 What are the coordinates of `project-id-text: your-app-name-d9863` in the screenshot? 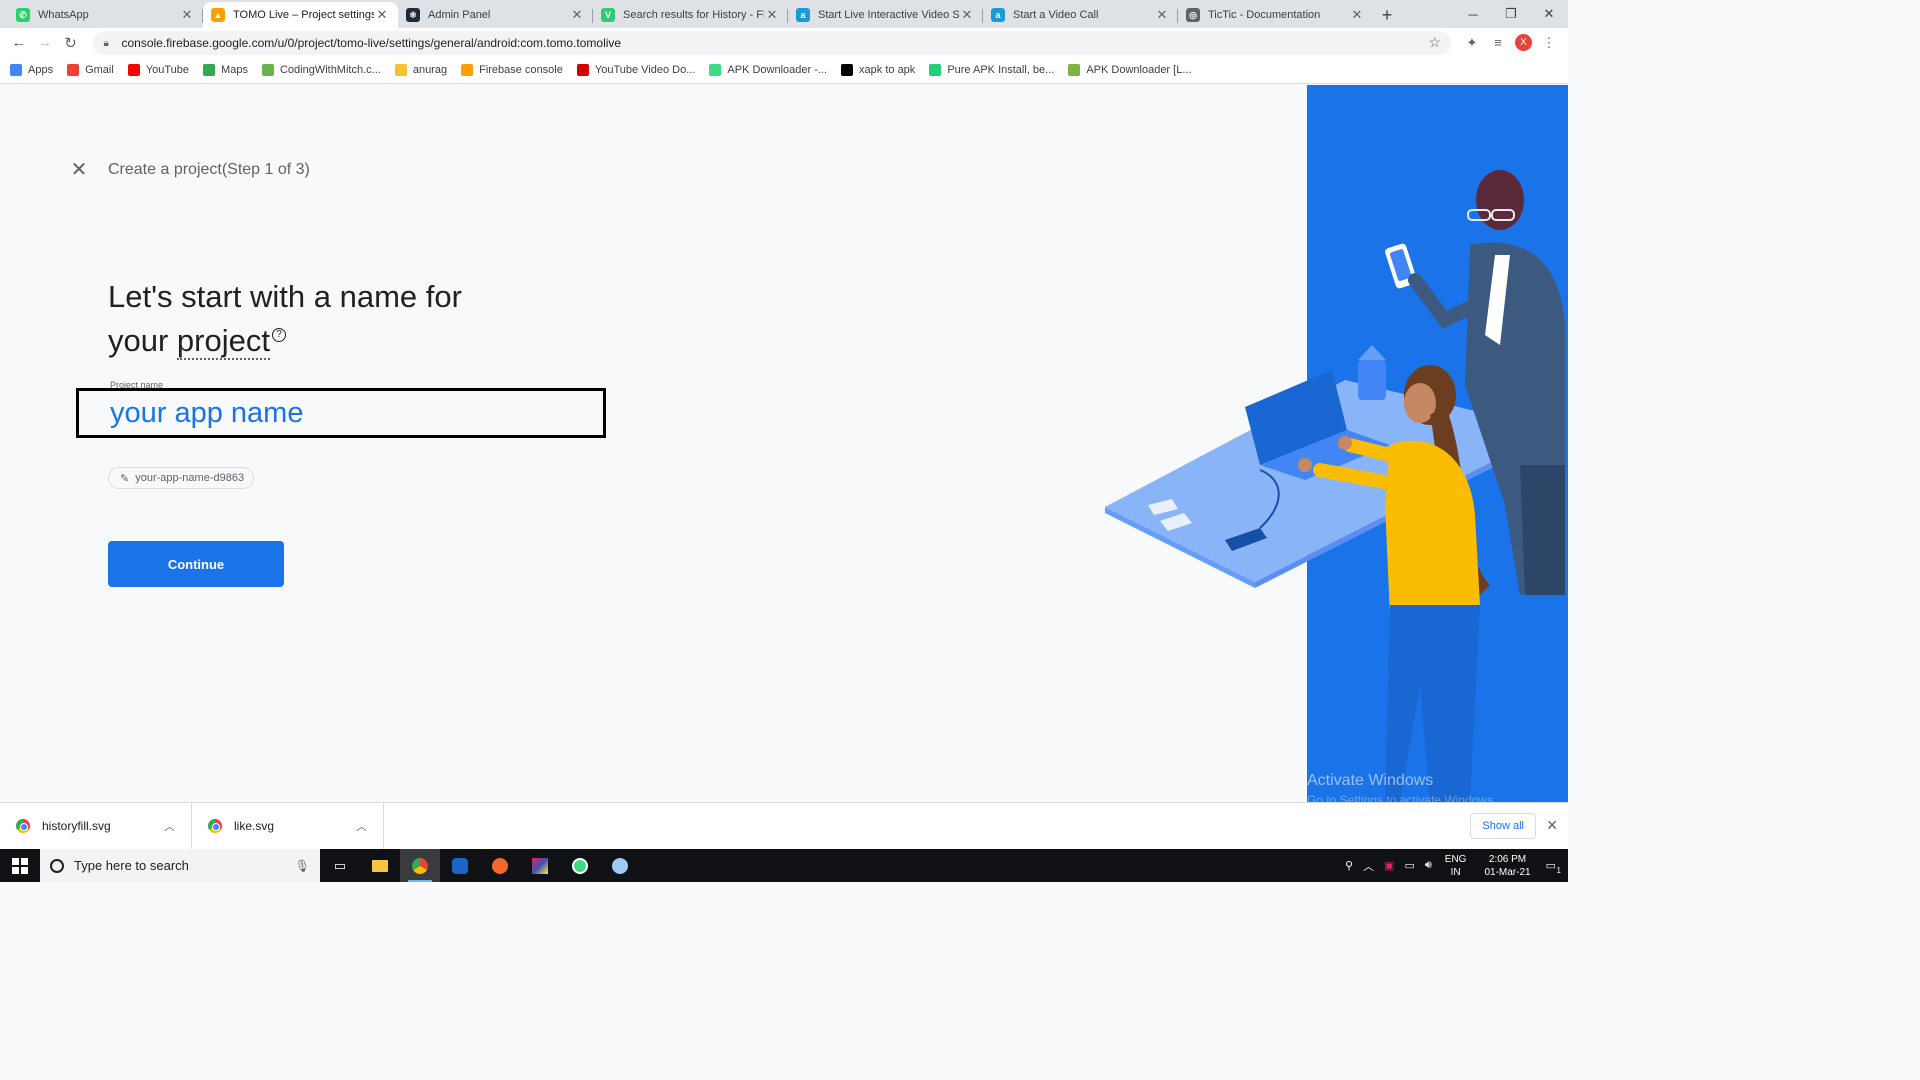 It's located at (190, 478).